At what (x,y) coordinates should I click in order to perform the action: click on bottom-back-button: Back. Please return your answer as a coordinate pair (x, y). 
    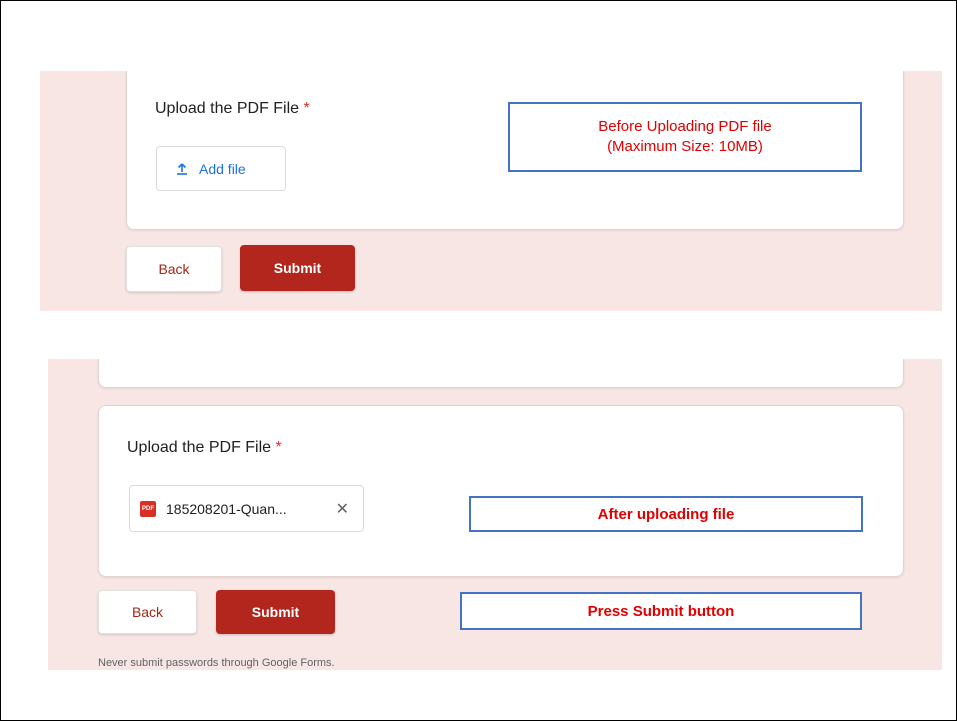
    Looking at the image, I should click on (147, 612).